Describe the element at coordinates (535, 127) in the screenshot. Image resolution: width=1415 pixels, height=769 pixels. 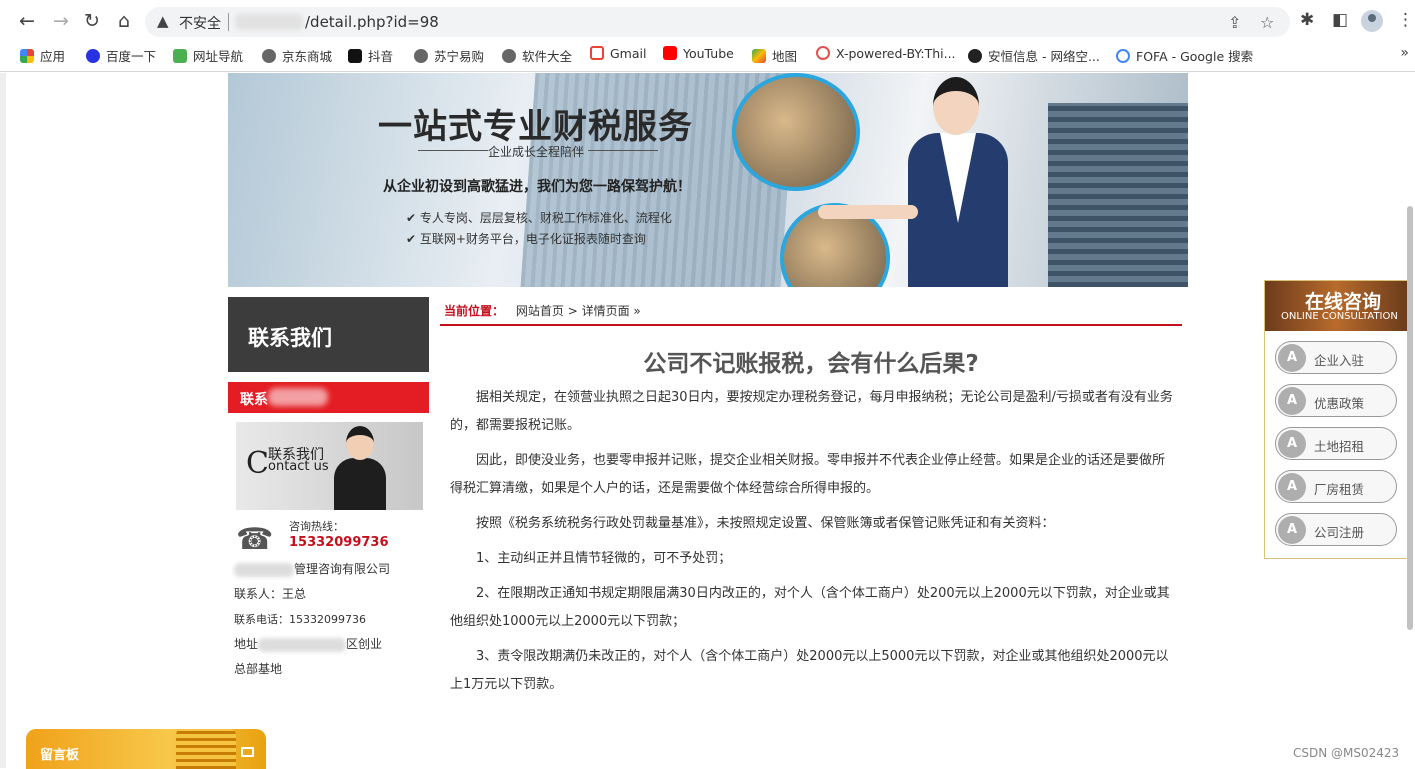
I see `banner-title: 一站式专业财税服务` at that location.